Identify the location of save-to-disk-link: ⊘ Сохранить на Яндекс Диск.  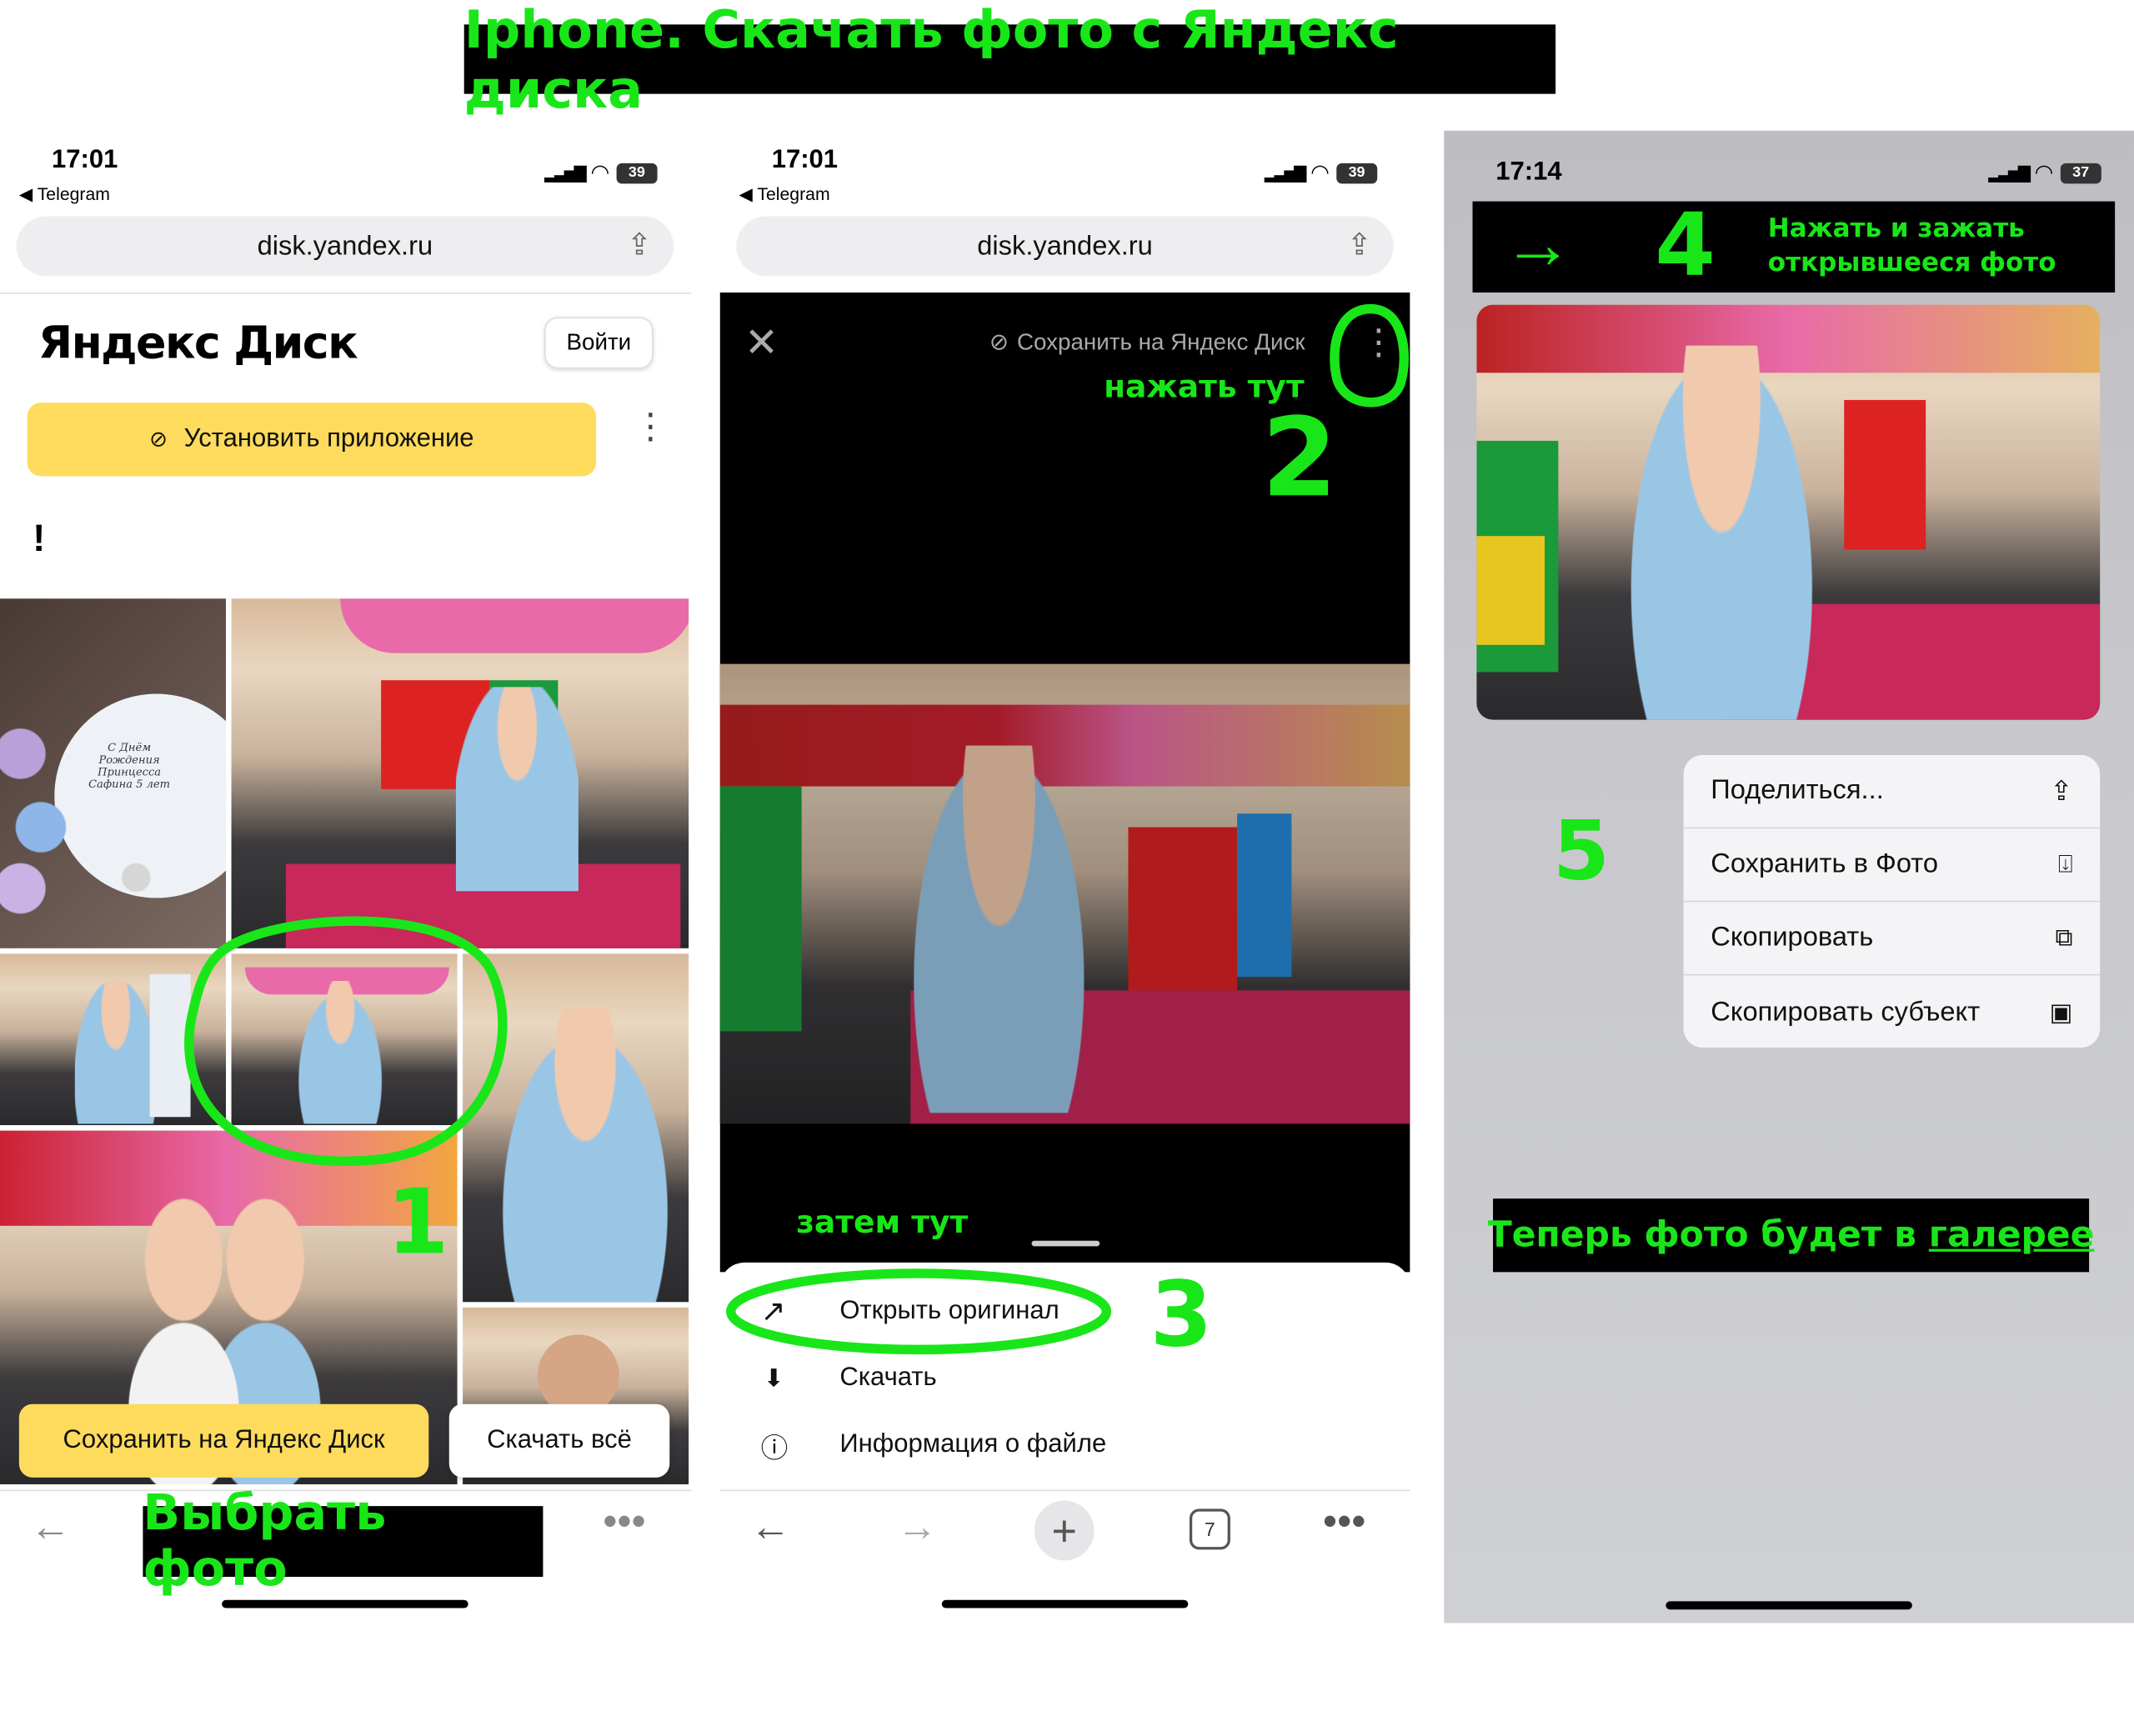
(1147, 343).